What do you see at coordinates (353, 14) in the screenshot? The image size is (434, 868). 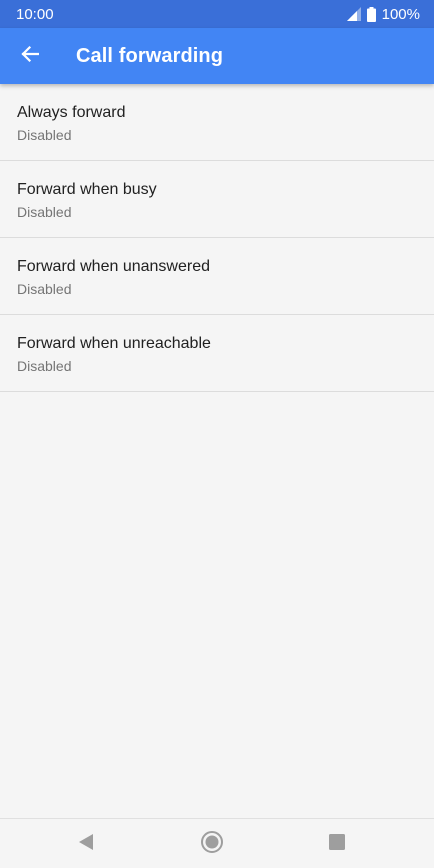 I see `signal-icon` at bounding box center [353, 14].